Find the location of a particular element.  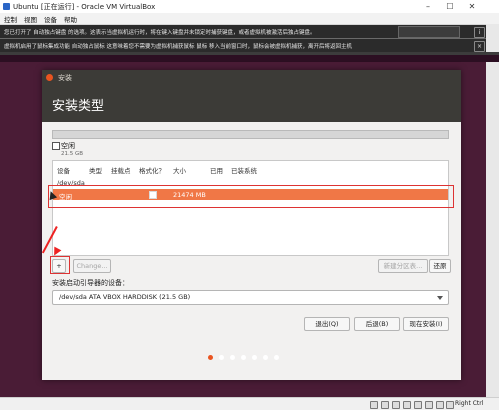

optical-drive-icon is located at coordinates (385, 405).